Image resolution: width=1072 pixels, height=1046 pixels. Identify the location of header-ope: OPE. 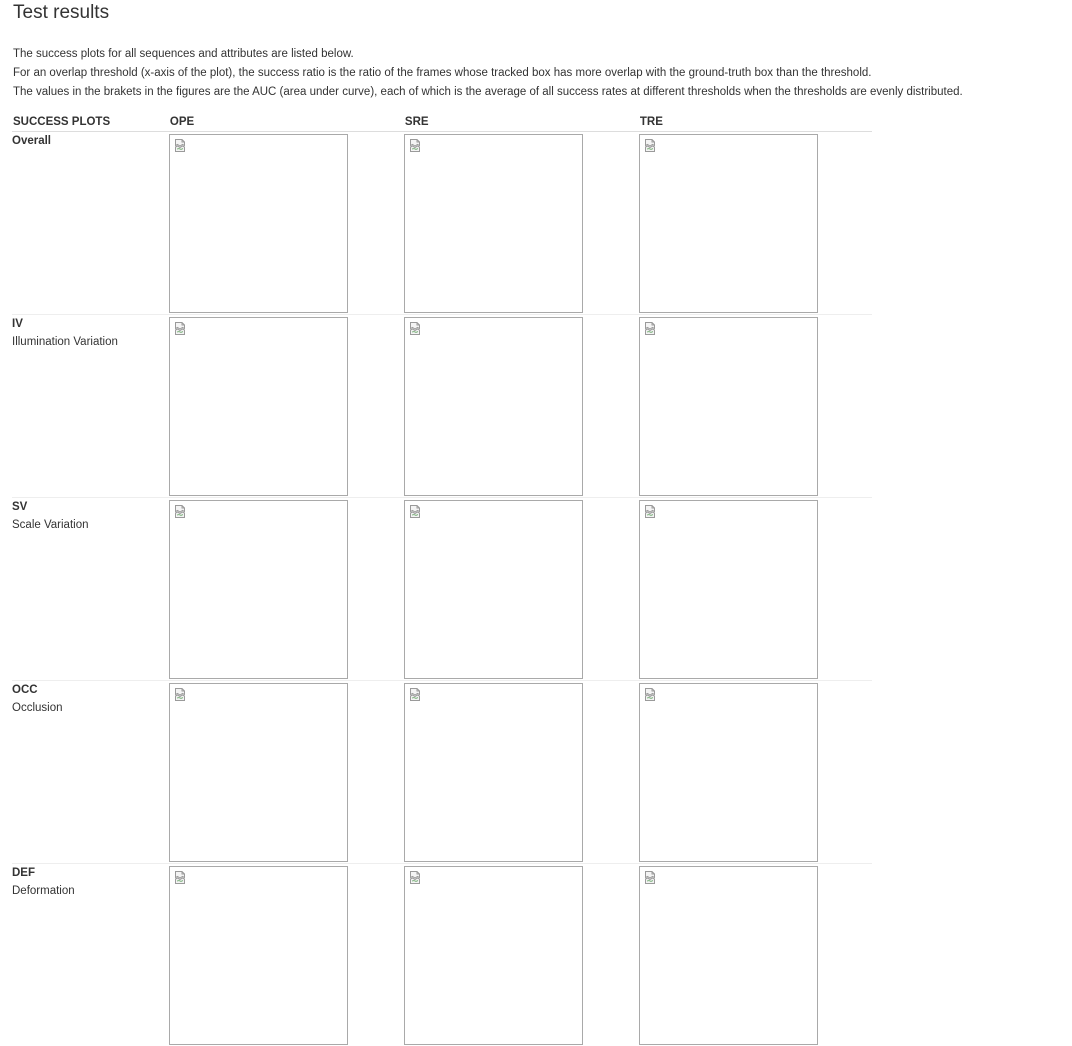
(286, 122).